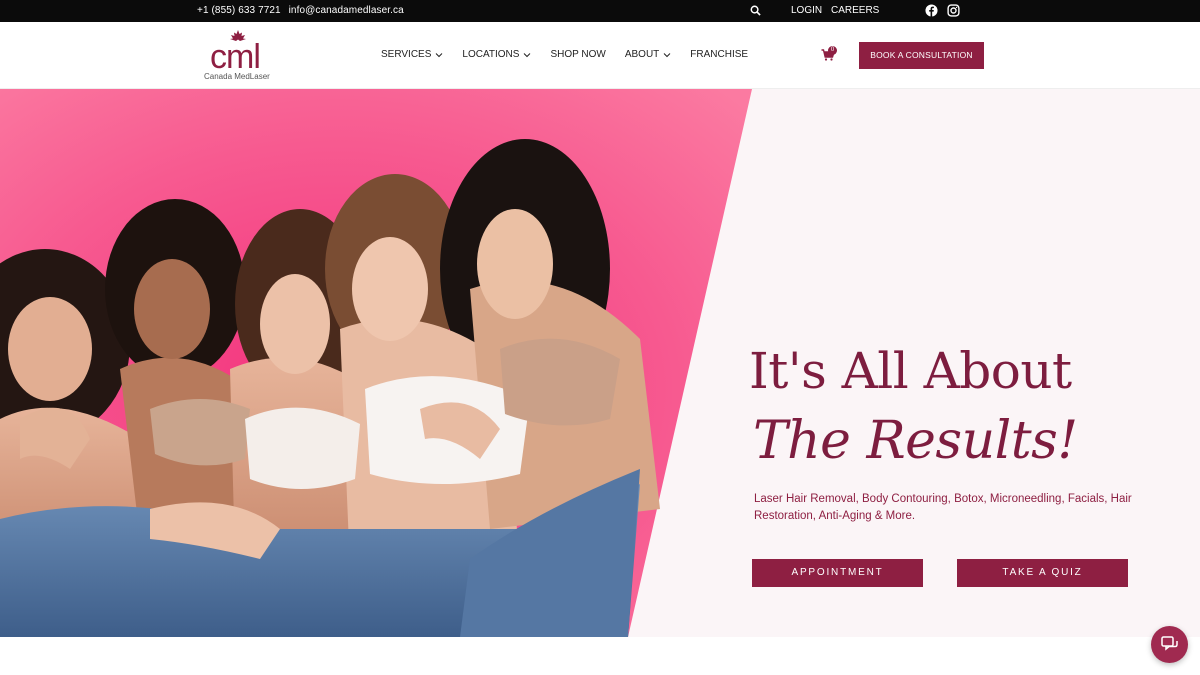 The height and width of the screenshot is (675, 1200). I want to click on nav-label: SHOP NOW, so click(578, 54).